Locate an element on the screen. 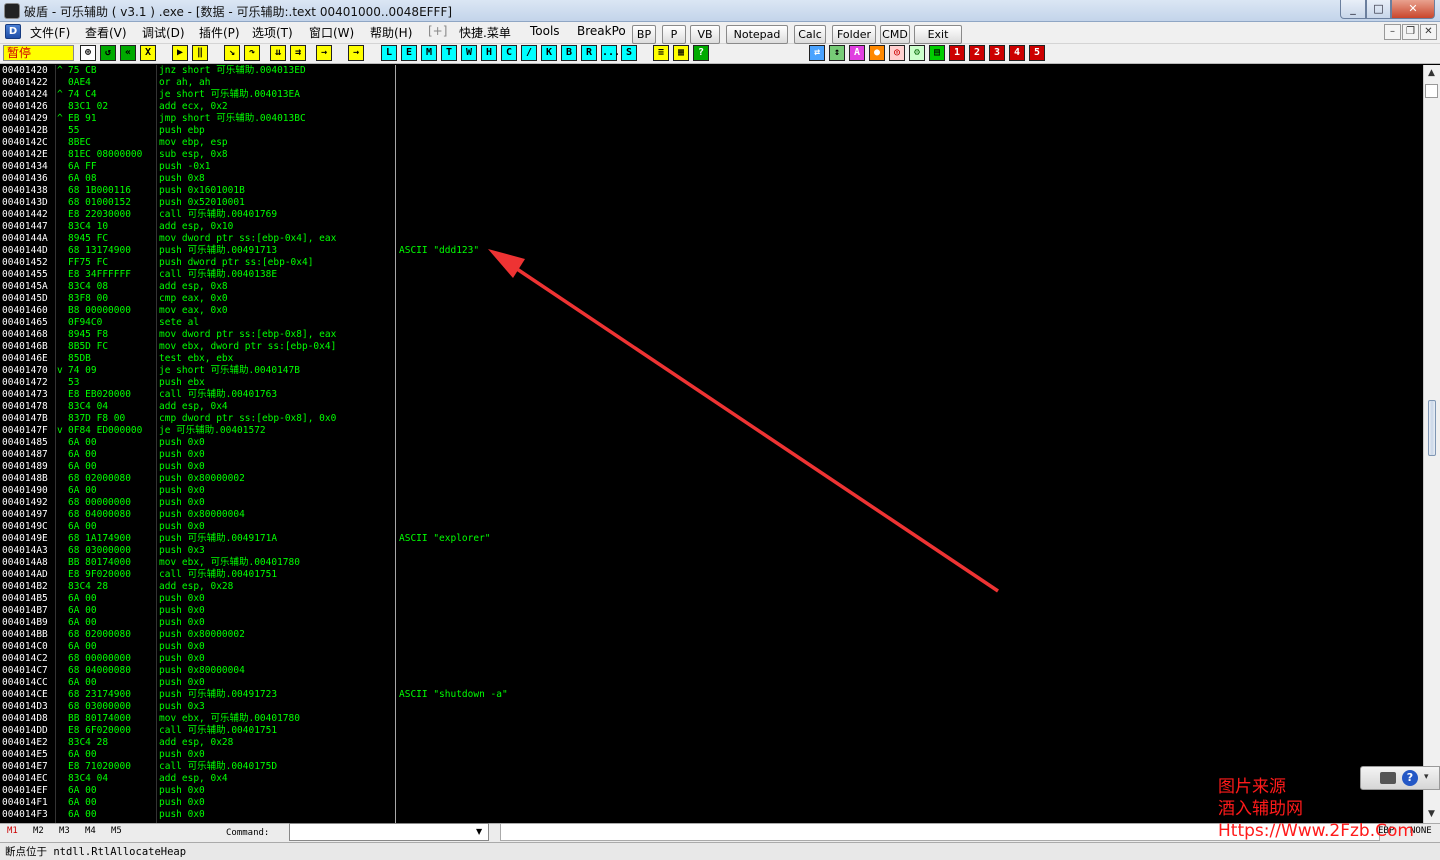 This screenshot has height=860, width=1440. menu-help: 帮助(H) is located at coordinates (391, 32).